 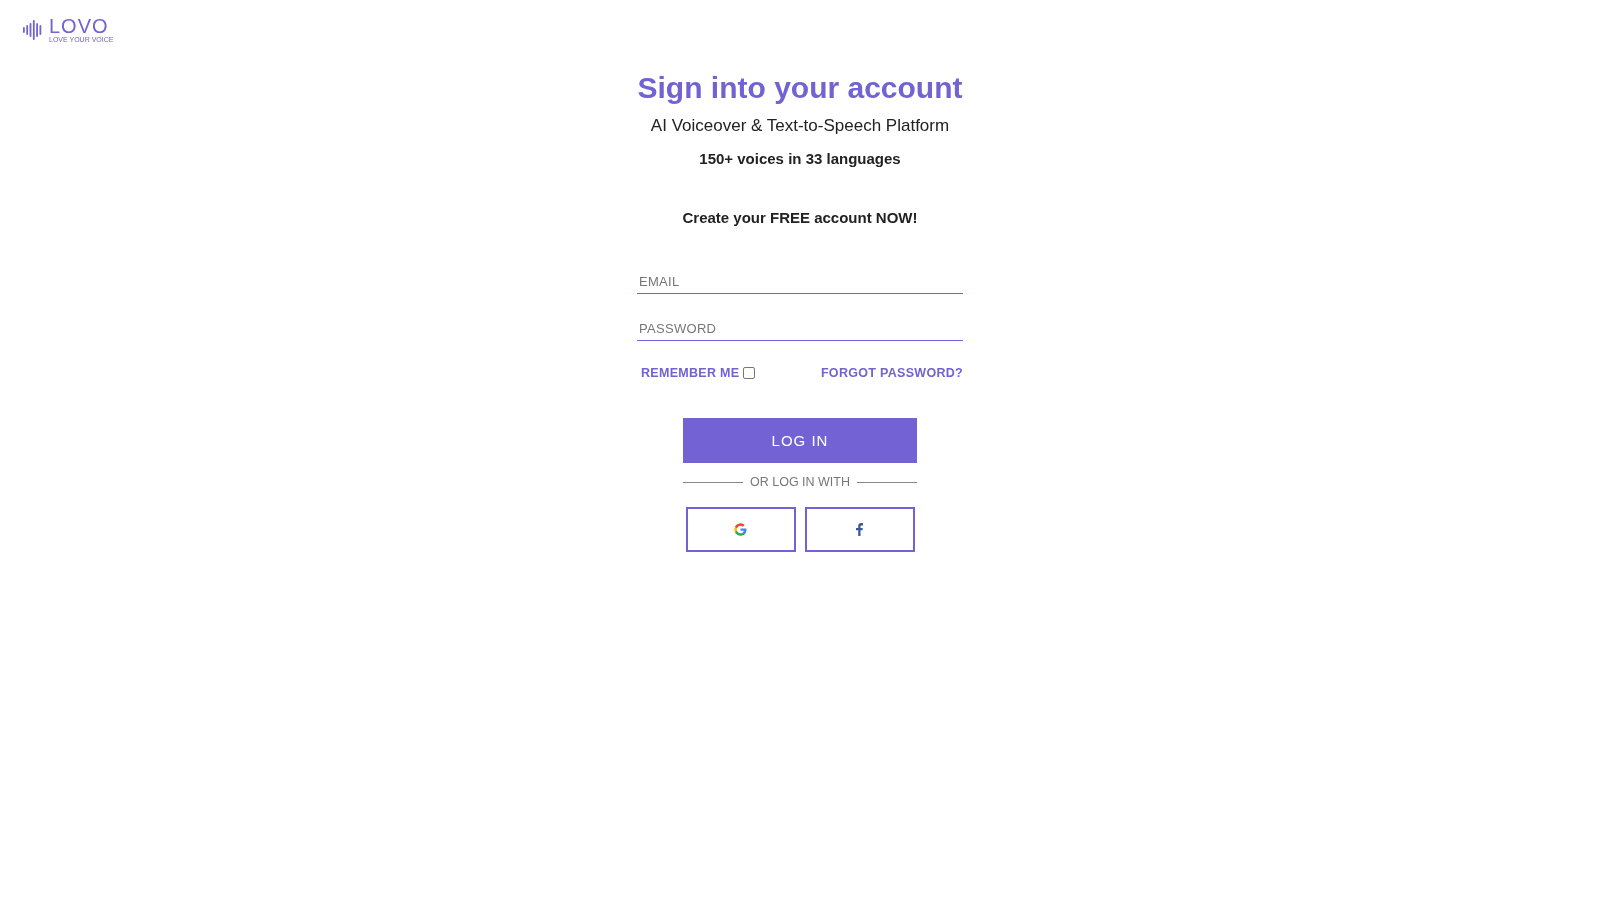 What do you see at coordinates (800, 88) in the screenshot?
I see `page-title: Sign into your account` at bounding box center [800, 88].